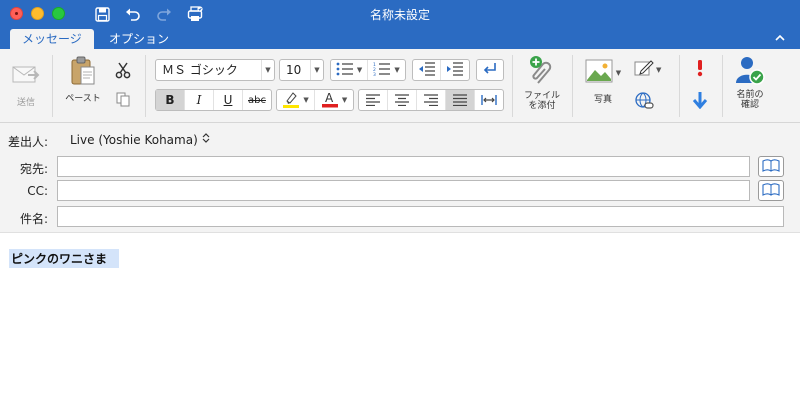 This screenshot has height=400, width=800. I want to click on svg-text: A, so click(329, 98).